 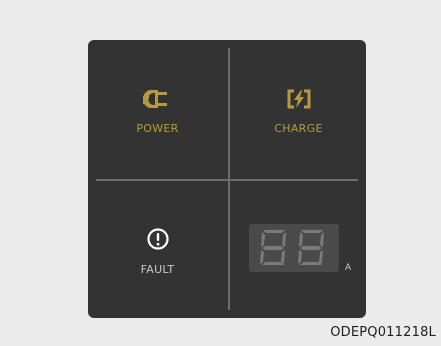 I want to click on ampere-unit-label: A, so click(x=348, y=268).